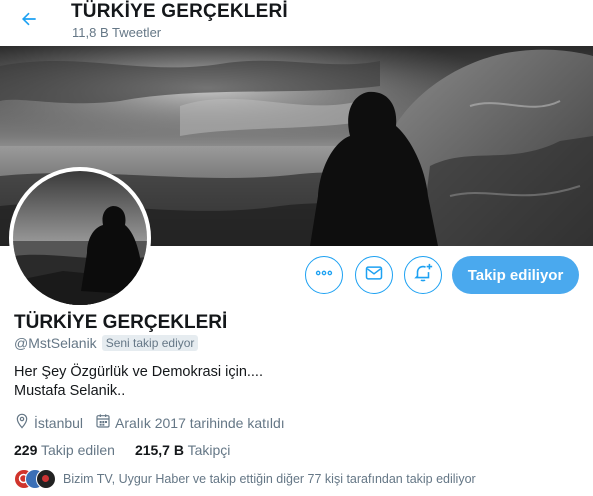 This screenshot has width=593, height=496. I want to click on mutual-avatar, so click(46, 479).